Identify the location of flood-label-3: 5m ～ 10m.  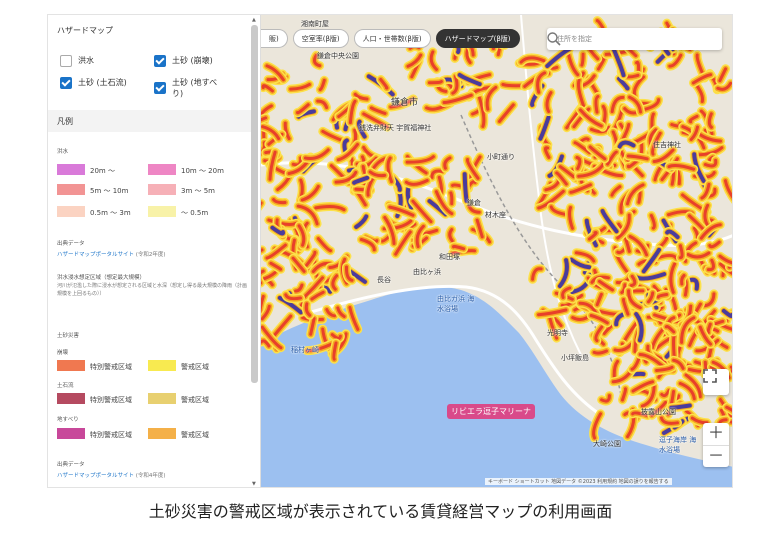
(109, 191).